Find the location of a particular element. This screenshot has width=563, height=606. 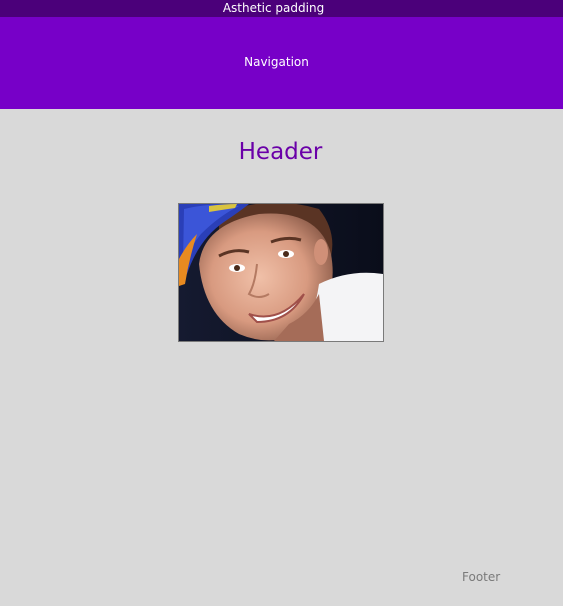

aesthetic-padding-bar: Asthetic padding is located at coordinates (281, 8).